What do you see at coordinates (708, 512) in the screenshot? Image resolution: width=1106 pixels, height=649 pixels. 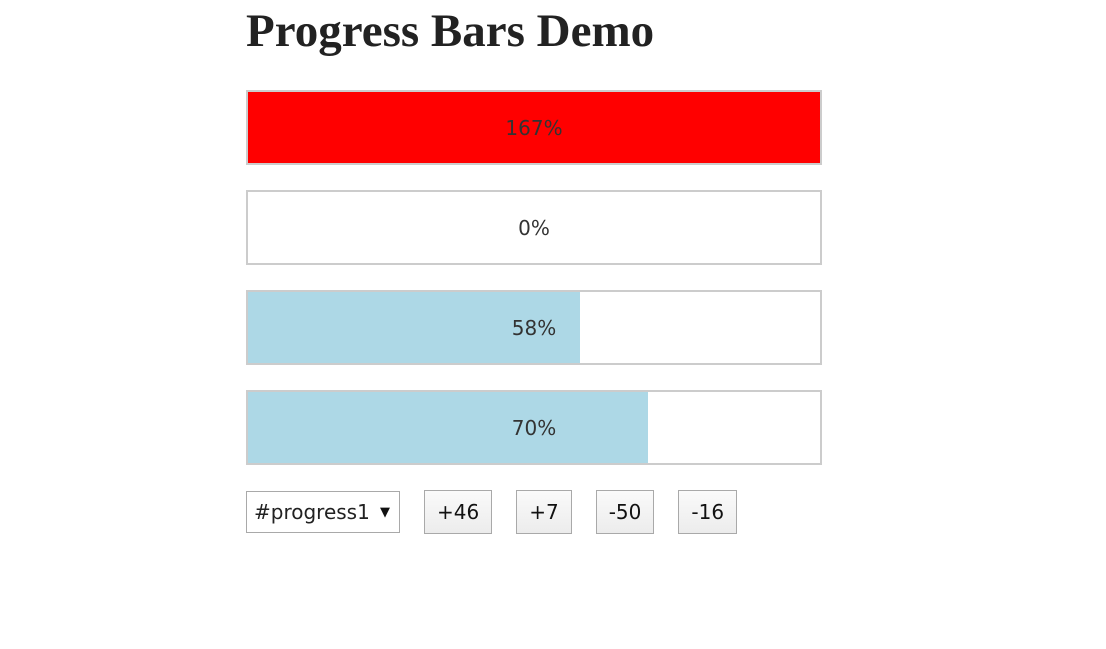 I see `decrement-16-button: -16` at bounding box center [708, 512].